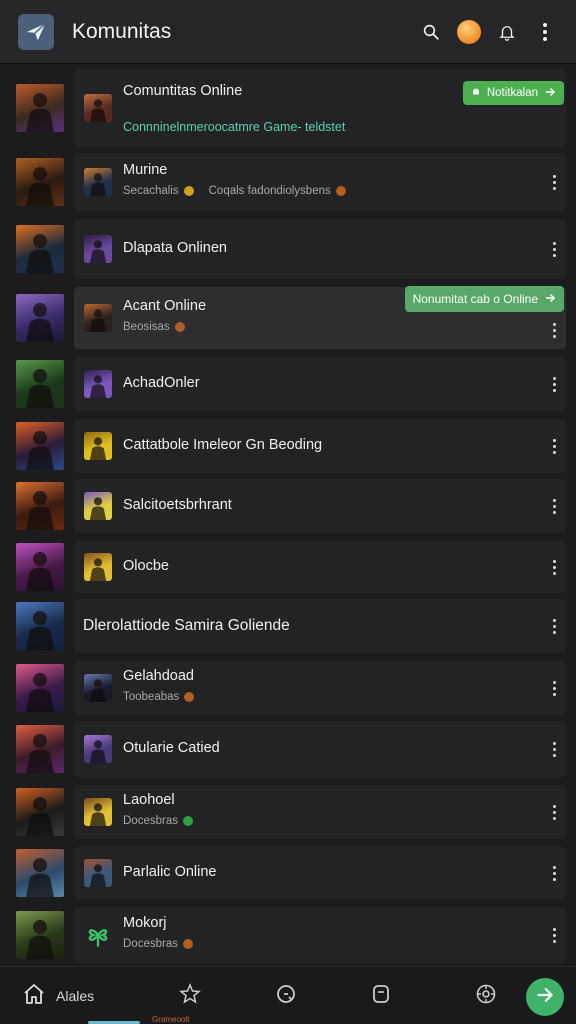 This screenshot has width=576, height=1024. What do you see at coordinates (550, 93) in the screenshot?
I see `arrow-icon` at bounding box center [550, 93].